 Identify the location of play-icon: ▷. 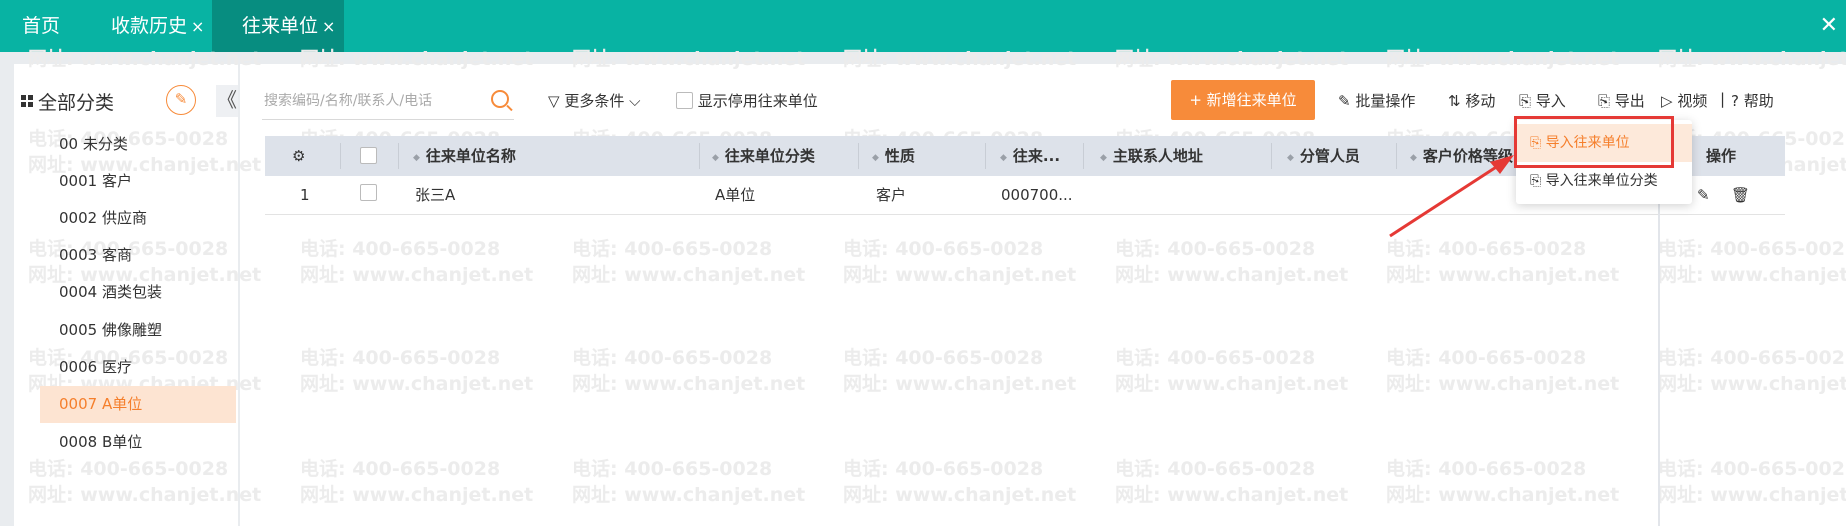
(1667, 101).